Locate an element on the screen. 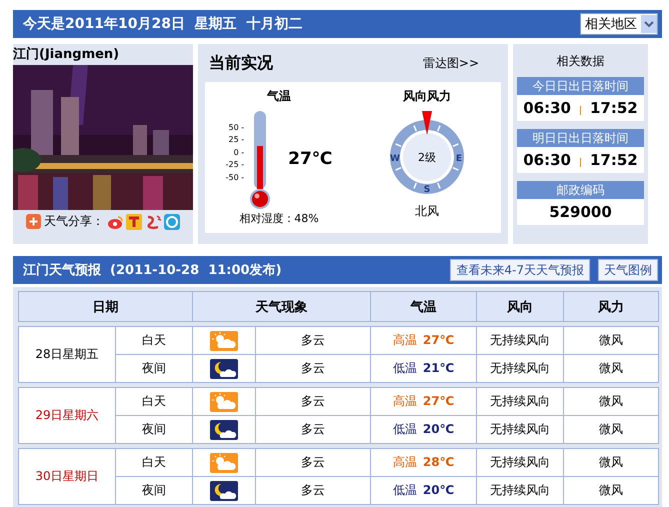 The height and width of the screenshot is (507, 669). card-title: 风向风力 is located at coordinates (427, 96).